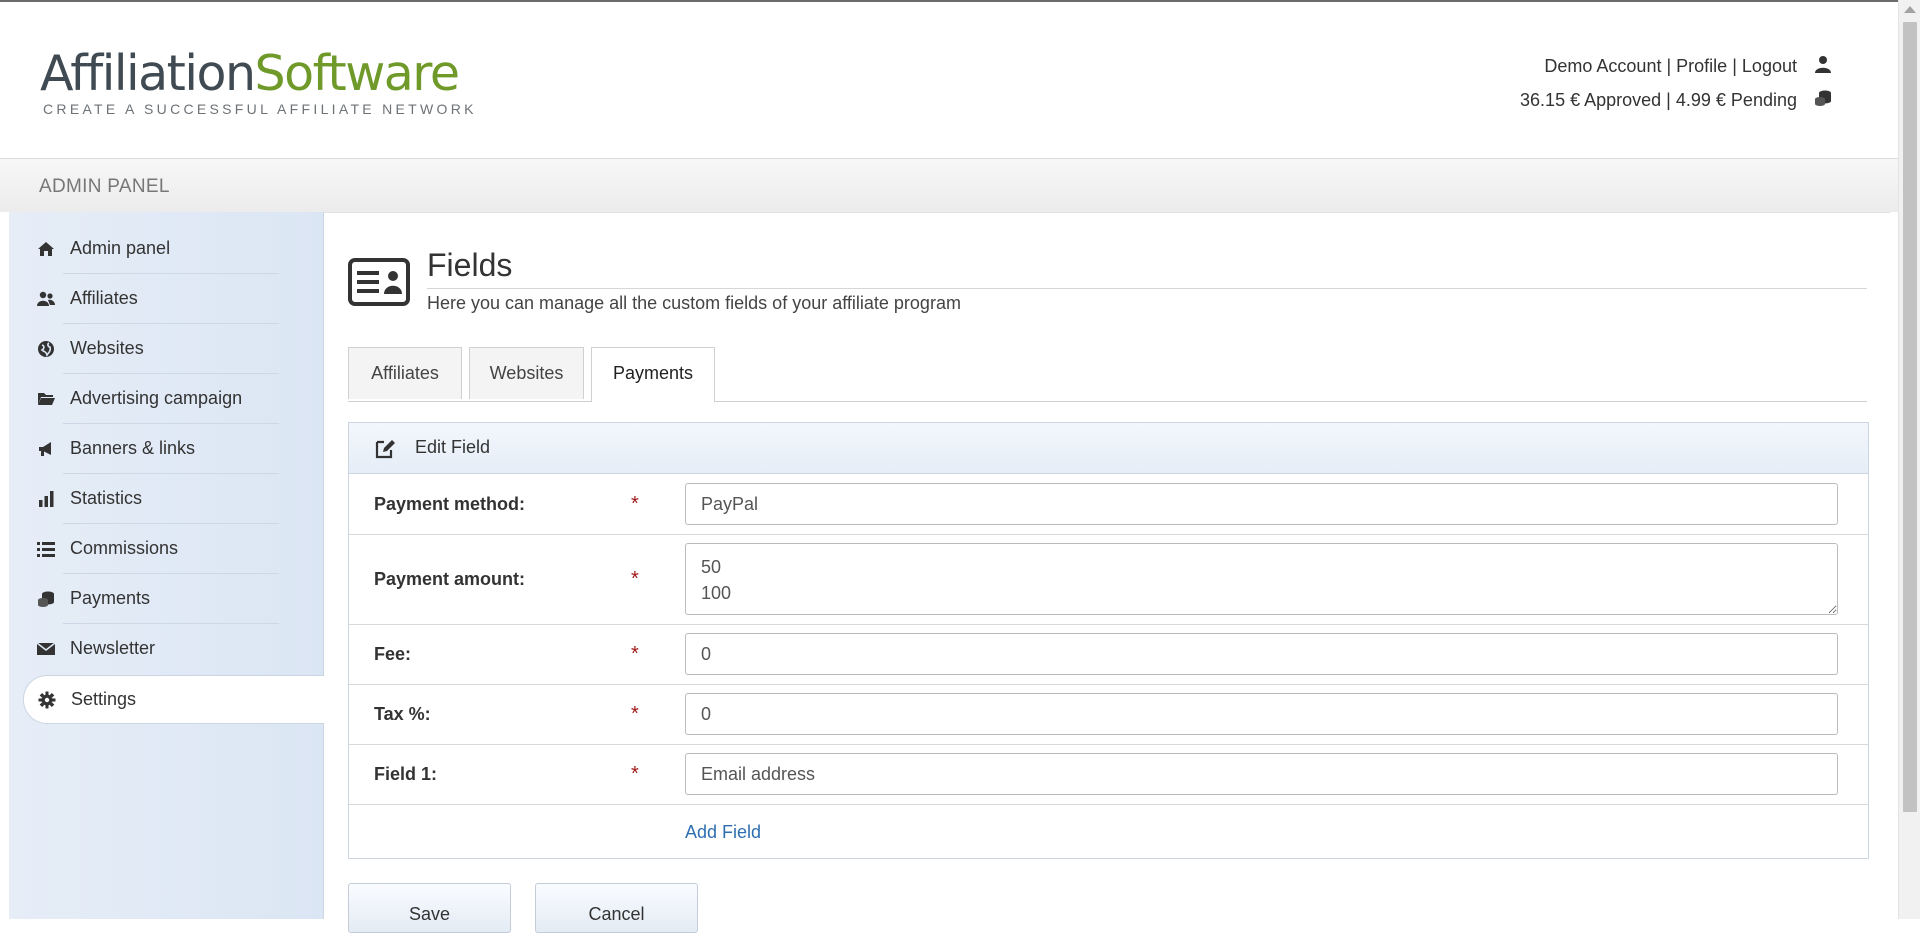 The image size is (1920, 944). Describe the element at coordinates (46, 449) in the screenshot. I see `megaphone-icon` at that location.